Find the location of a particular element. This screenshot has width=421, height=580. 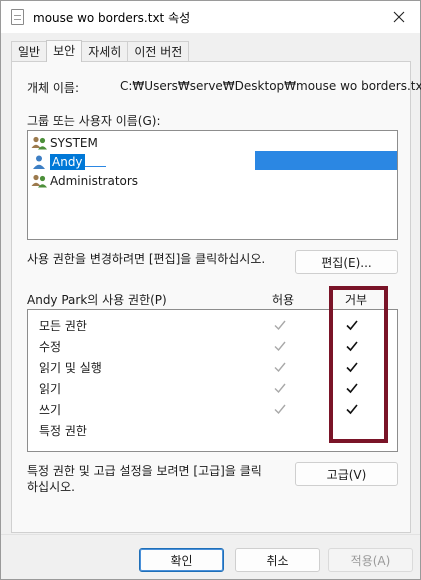

list-item-administrators: Administrators is located at coordinates (84, 180).